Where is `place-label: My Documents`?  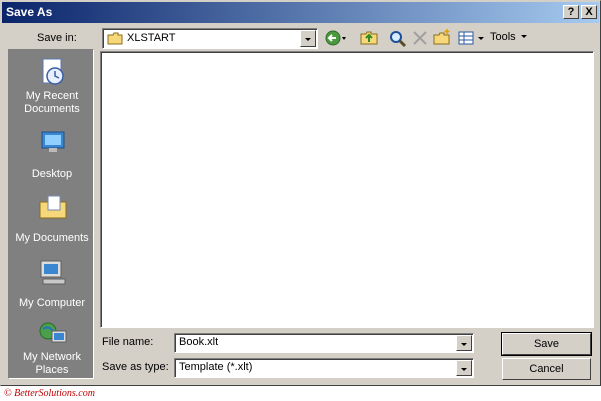 place-label: My Documents is located at coordinates (52, 238).